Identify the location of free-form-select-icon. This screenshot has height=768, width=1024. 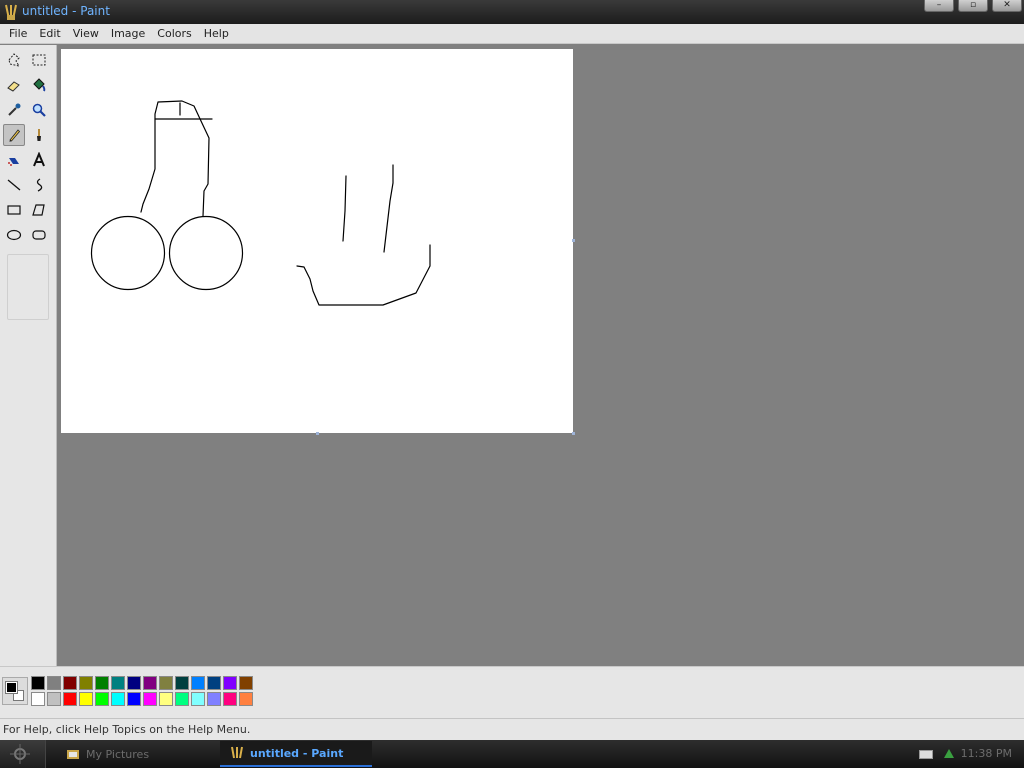
(14, 60).